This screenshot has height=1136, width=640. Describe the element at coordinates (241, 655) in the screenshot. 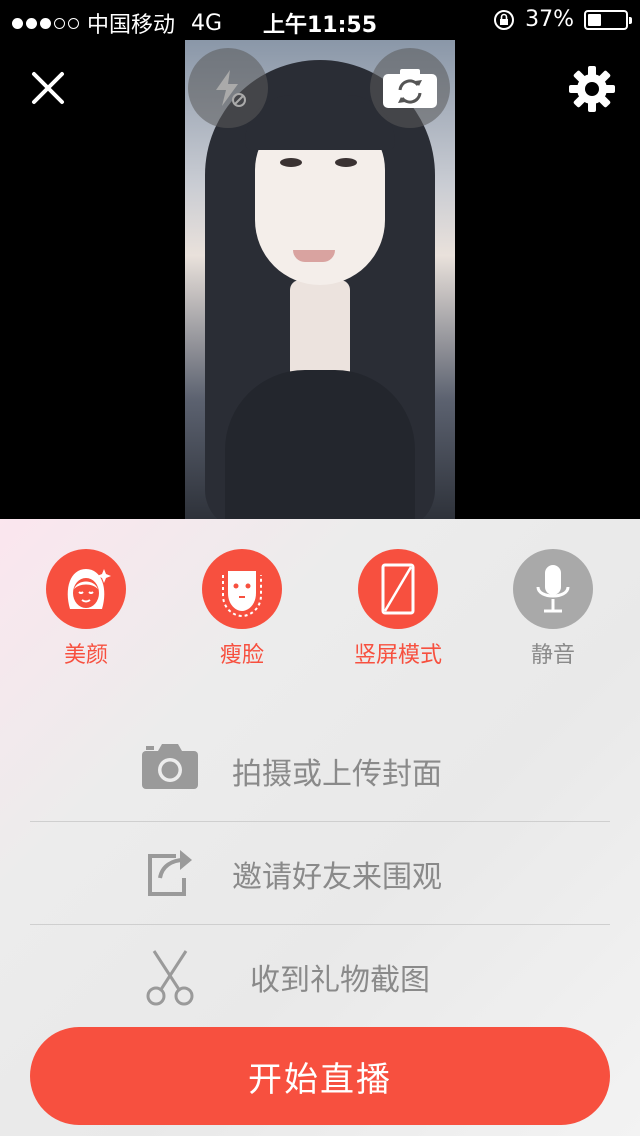

I see `slim-face-label: 瘦脸` at that location.